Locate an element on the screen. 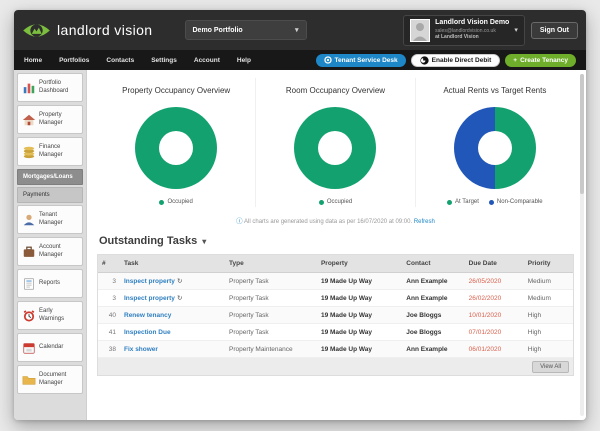 This screenshot has height=431, width=600. legend-label: At Target is located at coordinates (467, 202).